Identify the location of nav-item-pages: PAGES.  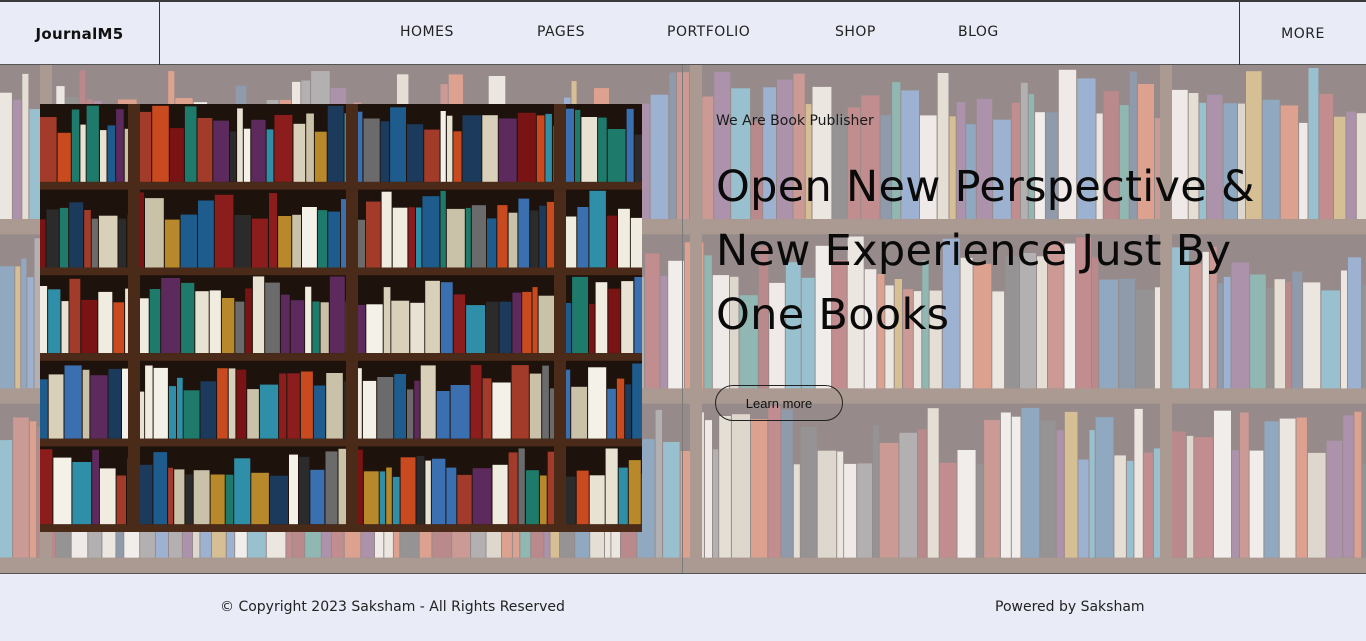
(561, 32).